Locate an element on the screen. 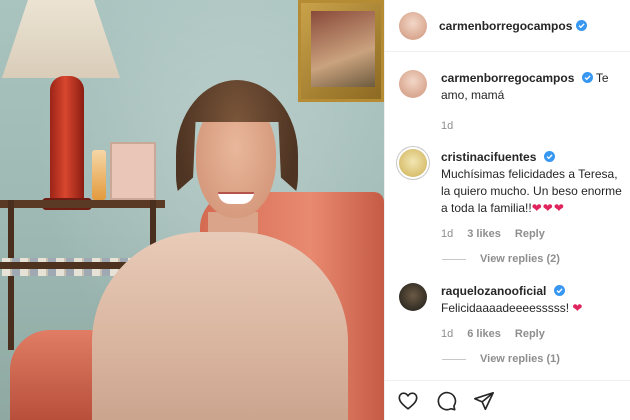 The width and height of the screenshot is (630, 420). photo-painting-frame is located at coordinates (341, 51).